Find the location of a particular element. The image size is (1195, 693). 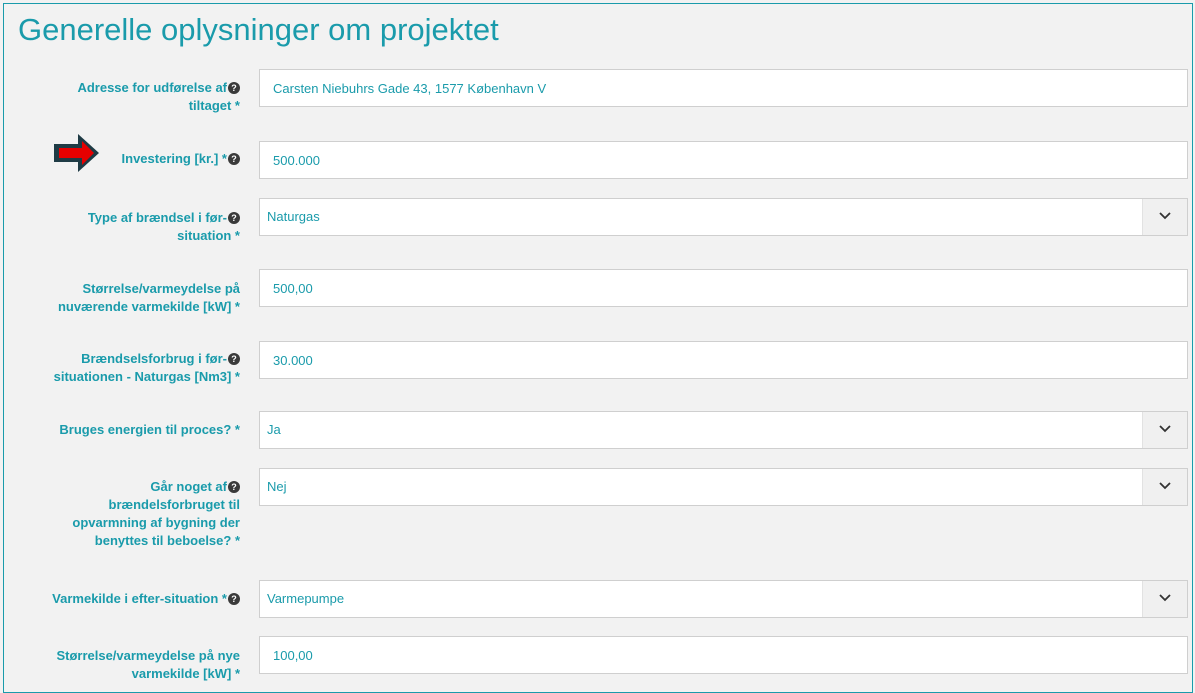

address-field is located at coordinates (723, 88).